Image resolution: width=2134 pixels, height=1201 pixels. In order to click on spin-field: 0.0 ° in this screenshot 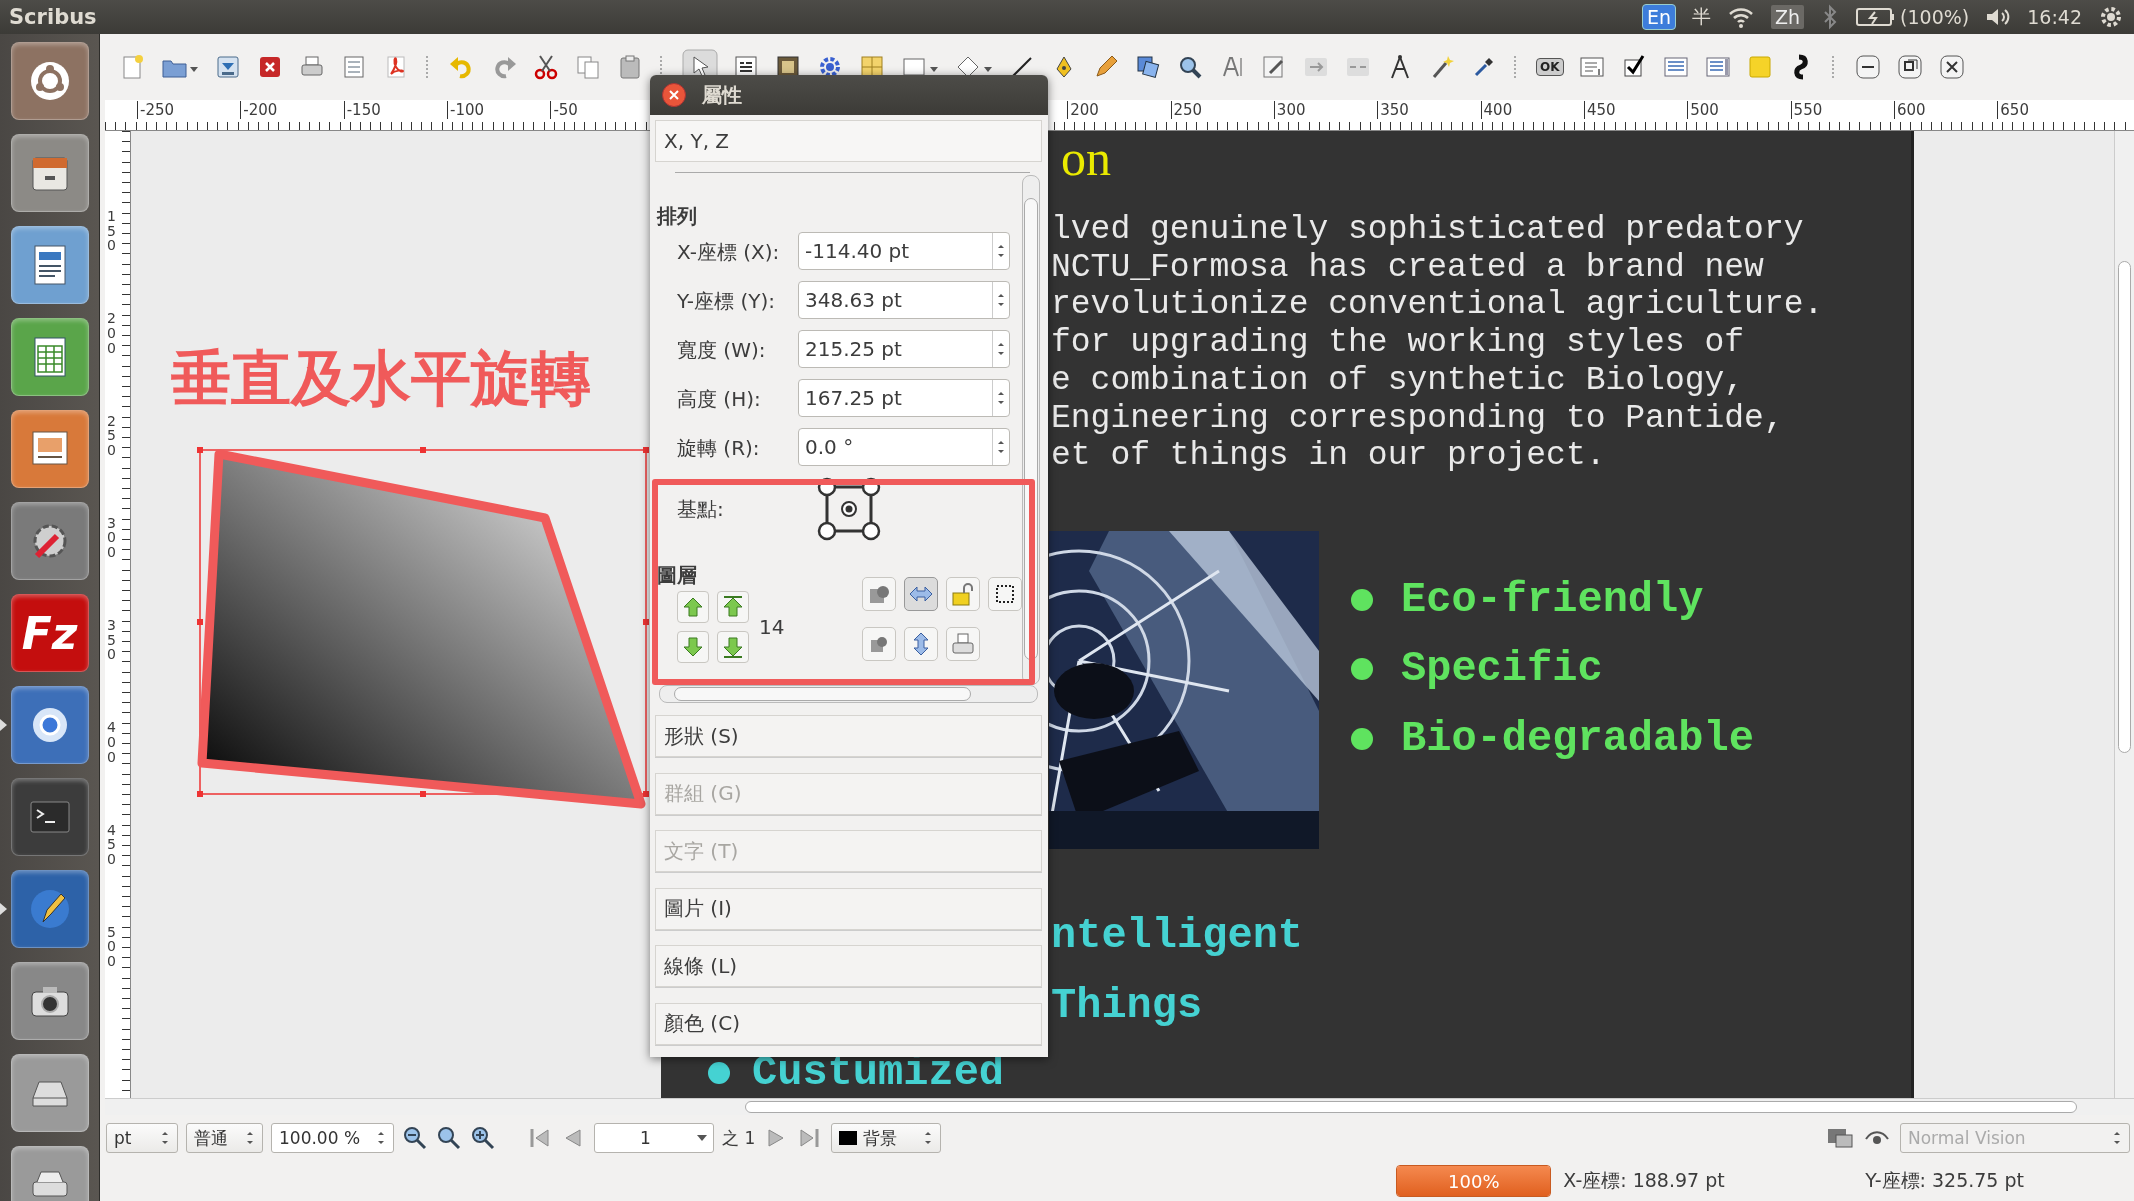, I will do `click(904, 447)`.